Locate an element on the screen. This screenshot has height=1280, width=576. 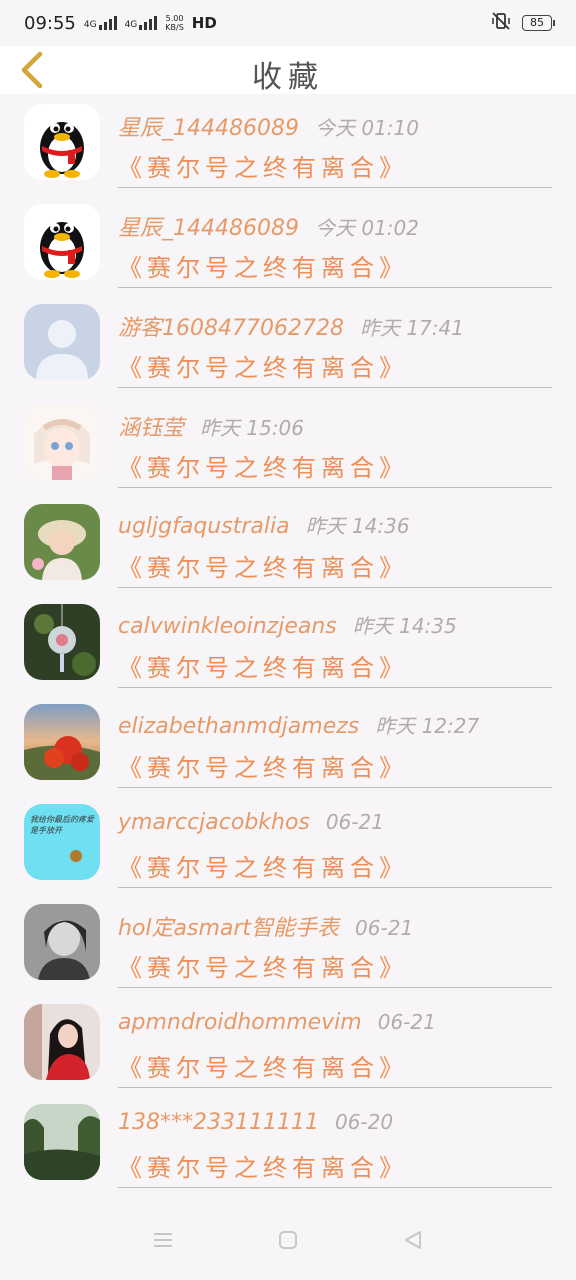
user-name: ymarccjacobkhos is located at coordinates (214, 822).